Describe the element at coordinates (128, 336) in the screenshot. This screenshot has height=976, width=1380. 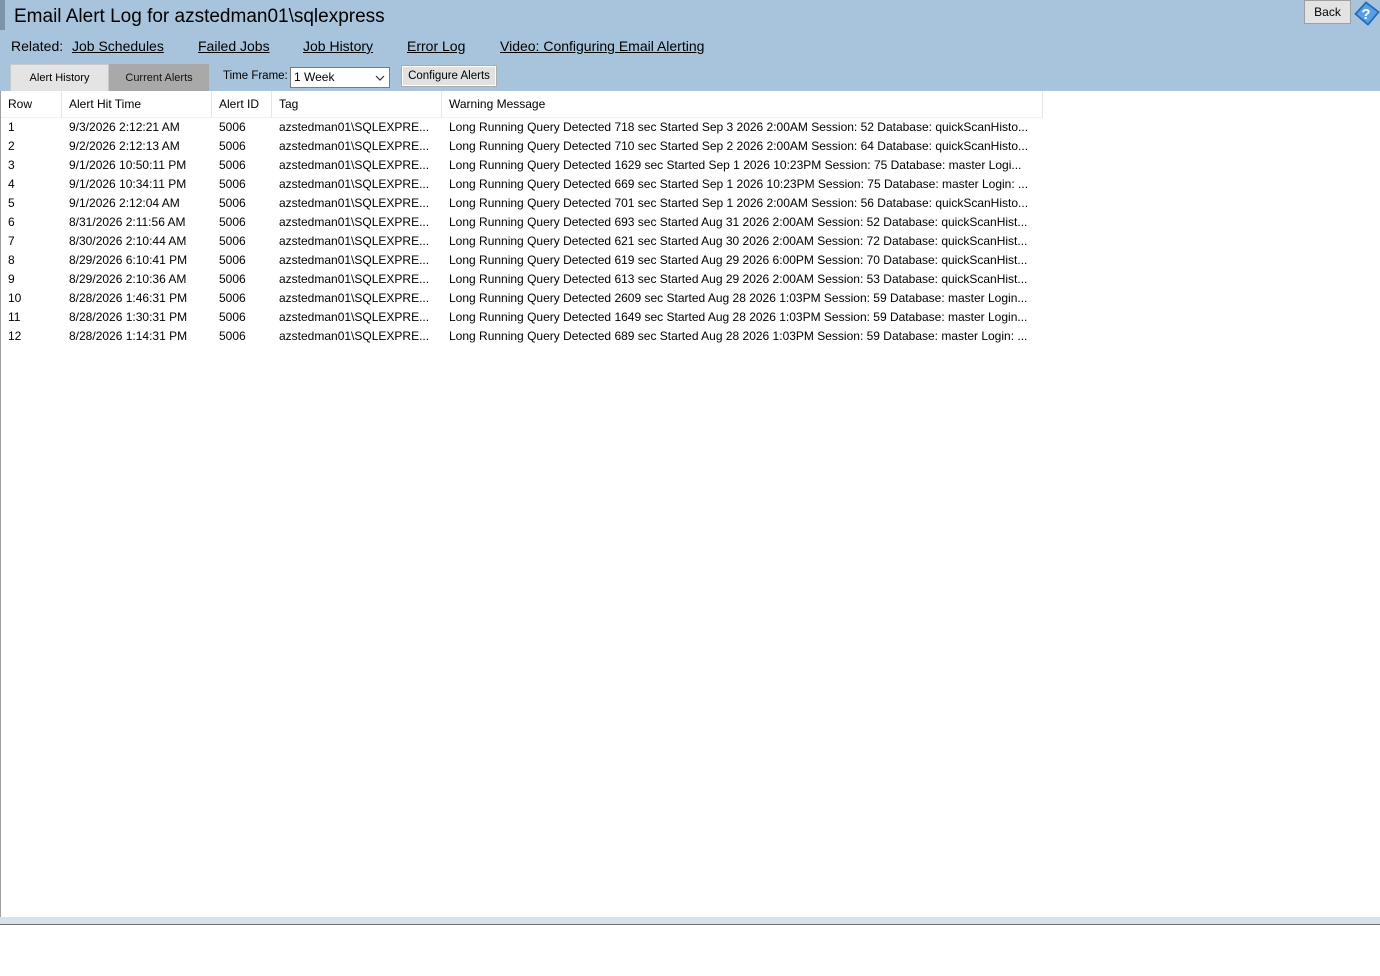
I see `alert-hit-time-cell: 8/28/2026 1:14:31 PM` at that location.